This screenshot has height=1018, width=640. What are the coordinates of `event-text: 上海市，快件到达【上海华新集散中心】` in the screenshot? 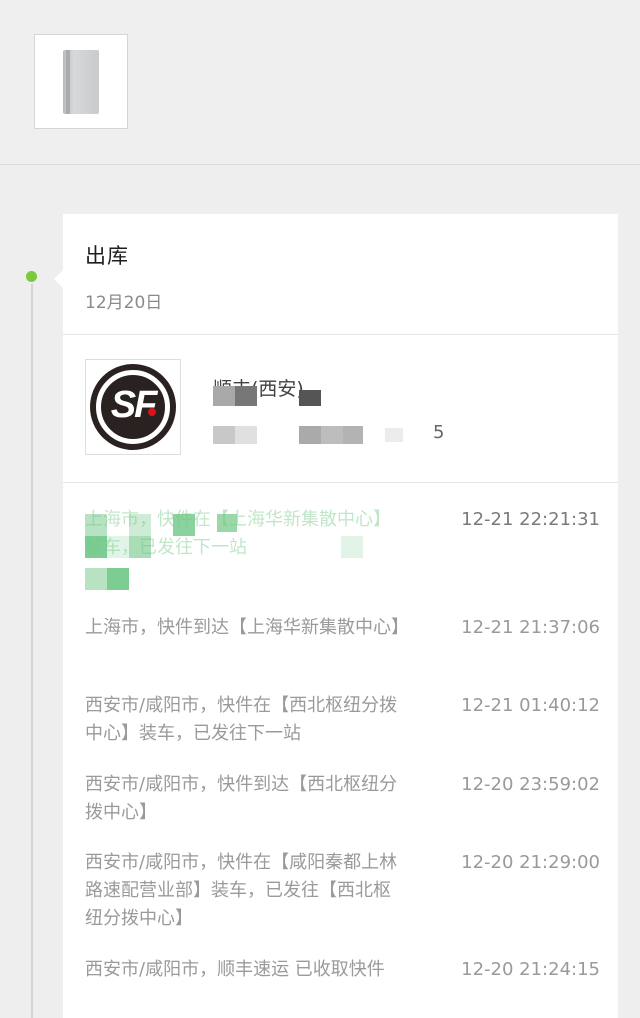 It's located at (247, 627).